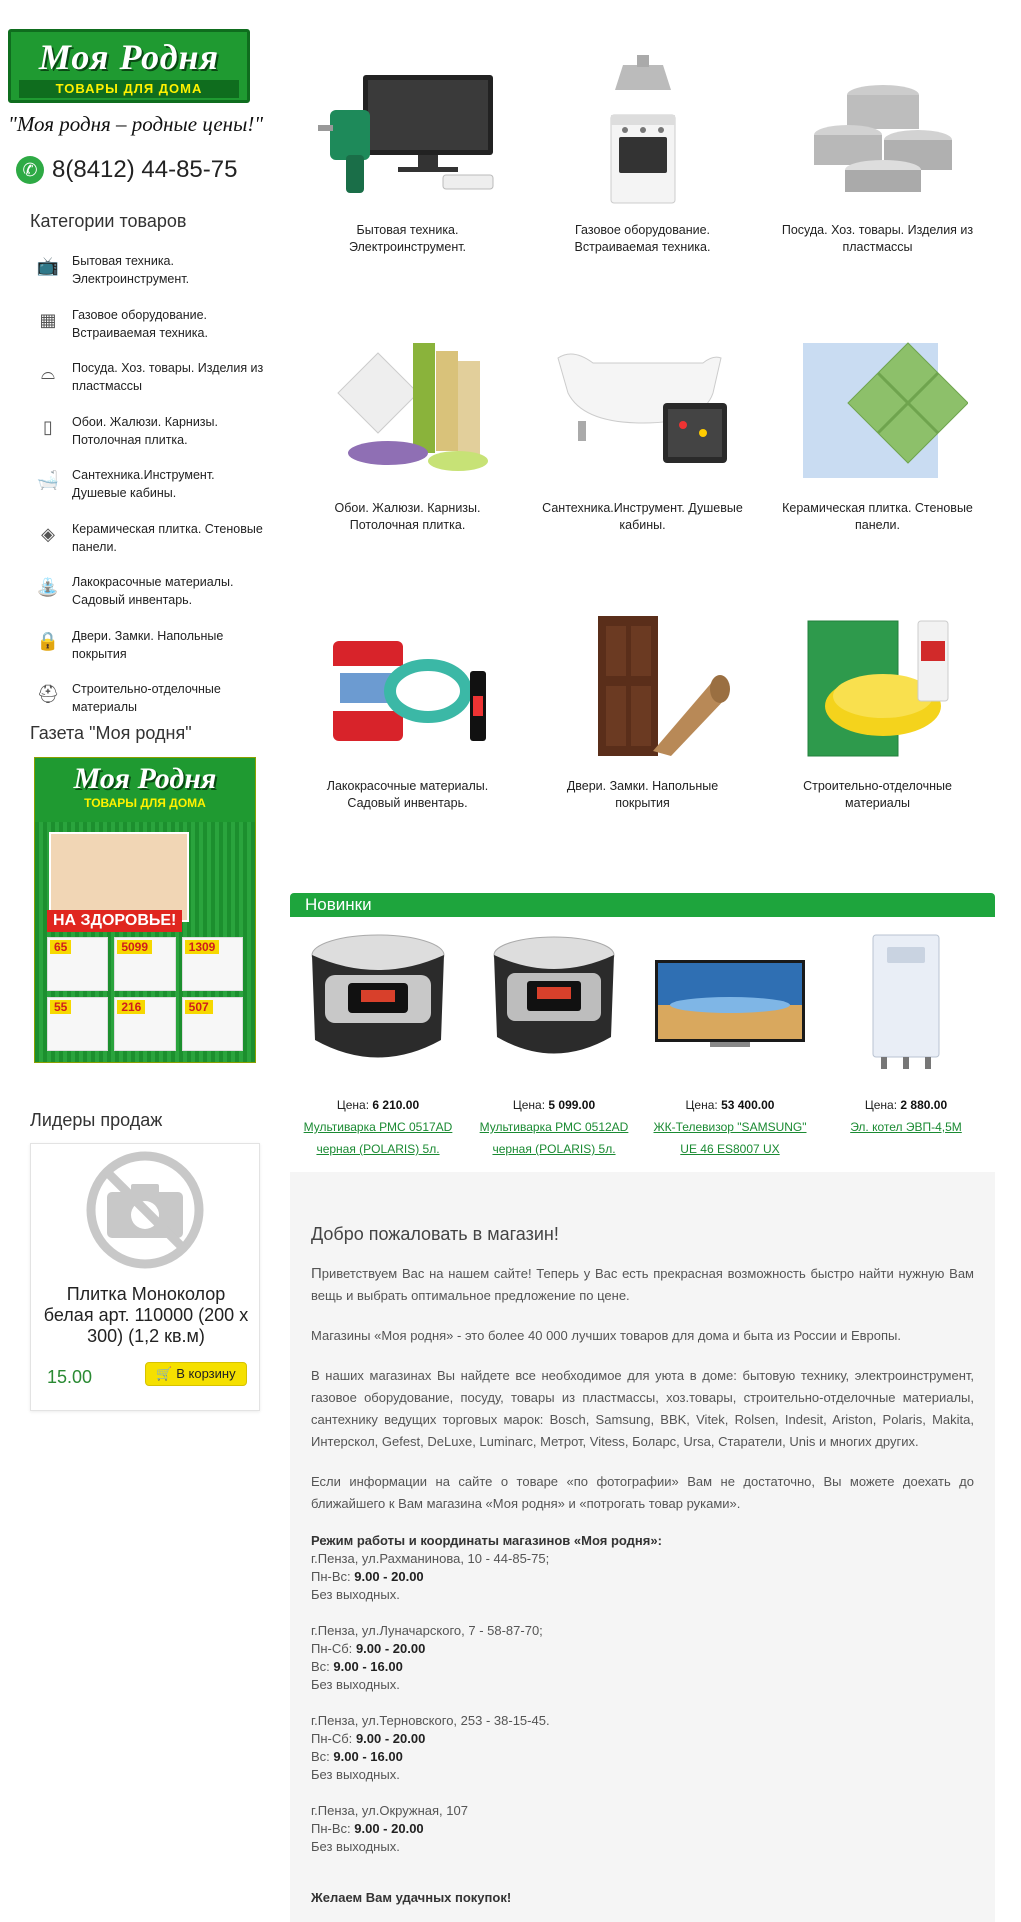 The image size is (1021, 1922). I want to click on newspaper-offer: 216, so click(145, 1024).